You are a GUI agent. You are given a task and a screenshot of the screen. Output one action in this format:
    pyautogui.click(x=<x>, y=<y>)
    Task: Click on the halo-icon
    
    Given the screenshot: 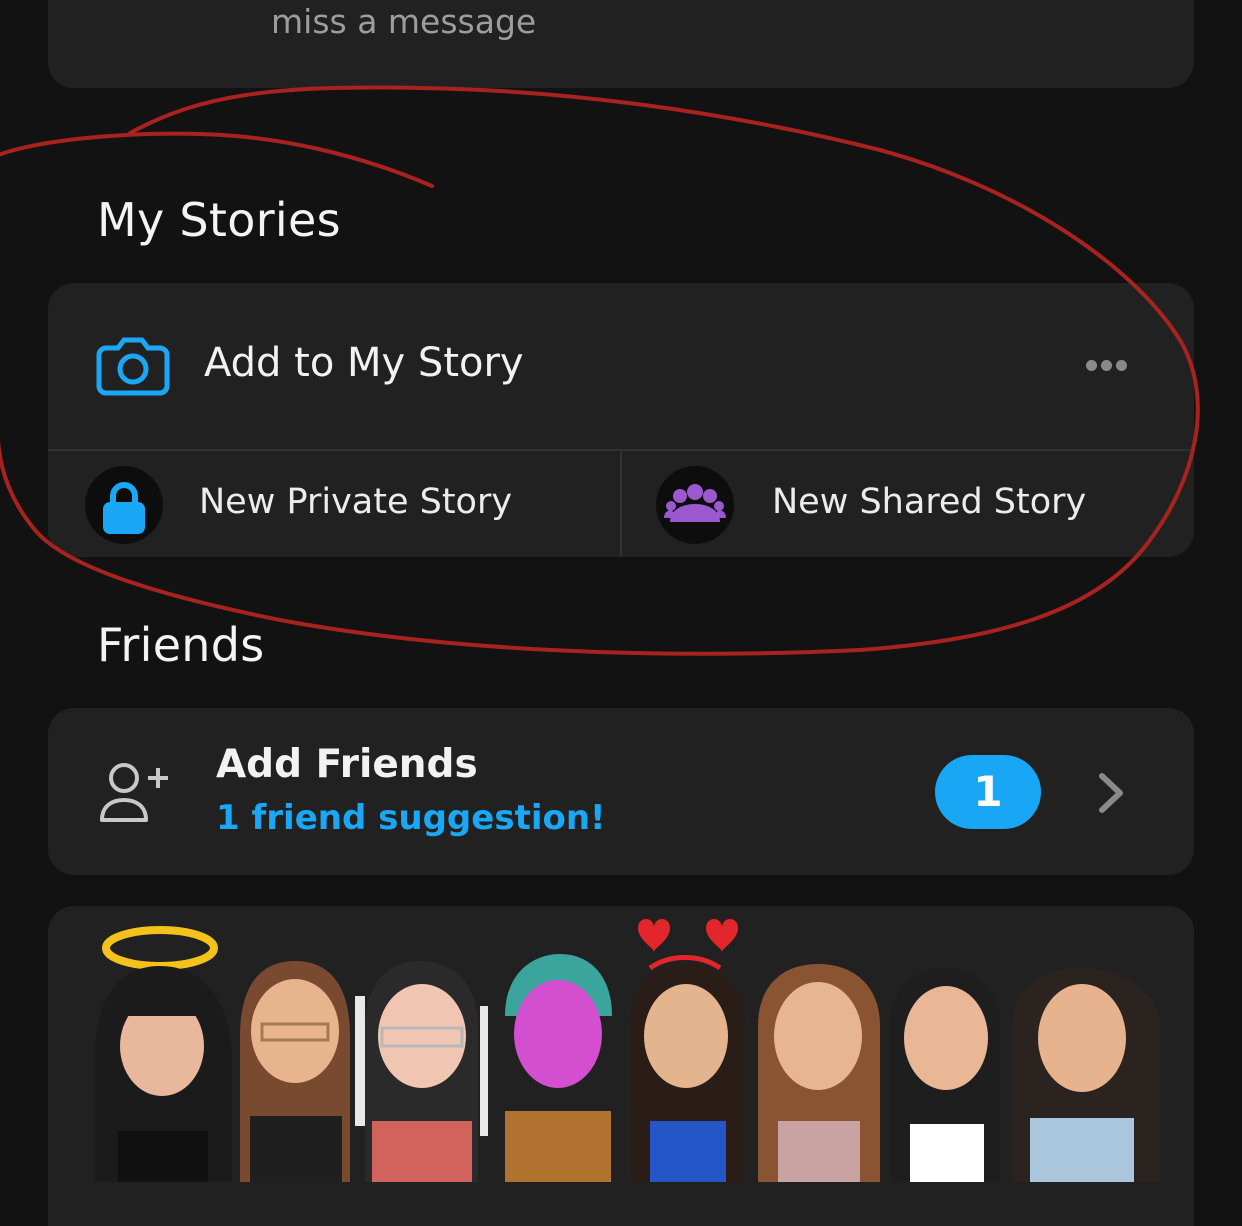 What is the action you would take?
    pyautogui.click(x=160, y=948)
    